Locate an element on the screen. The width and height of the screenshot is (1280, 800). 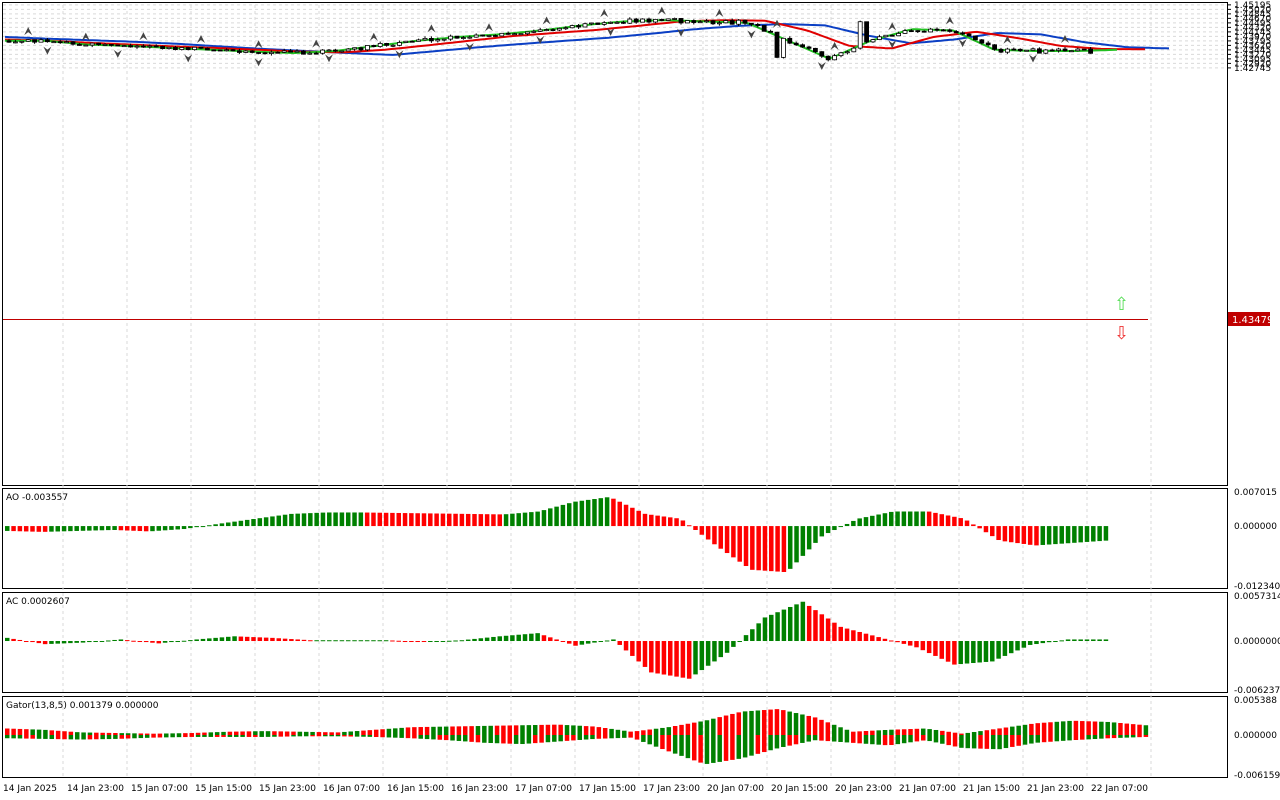
indicator-tick-label: 0.007015 is located at coordinates (1255, 493).